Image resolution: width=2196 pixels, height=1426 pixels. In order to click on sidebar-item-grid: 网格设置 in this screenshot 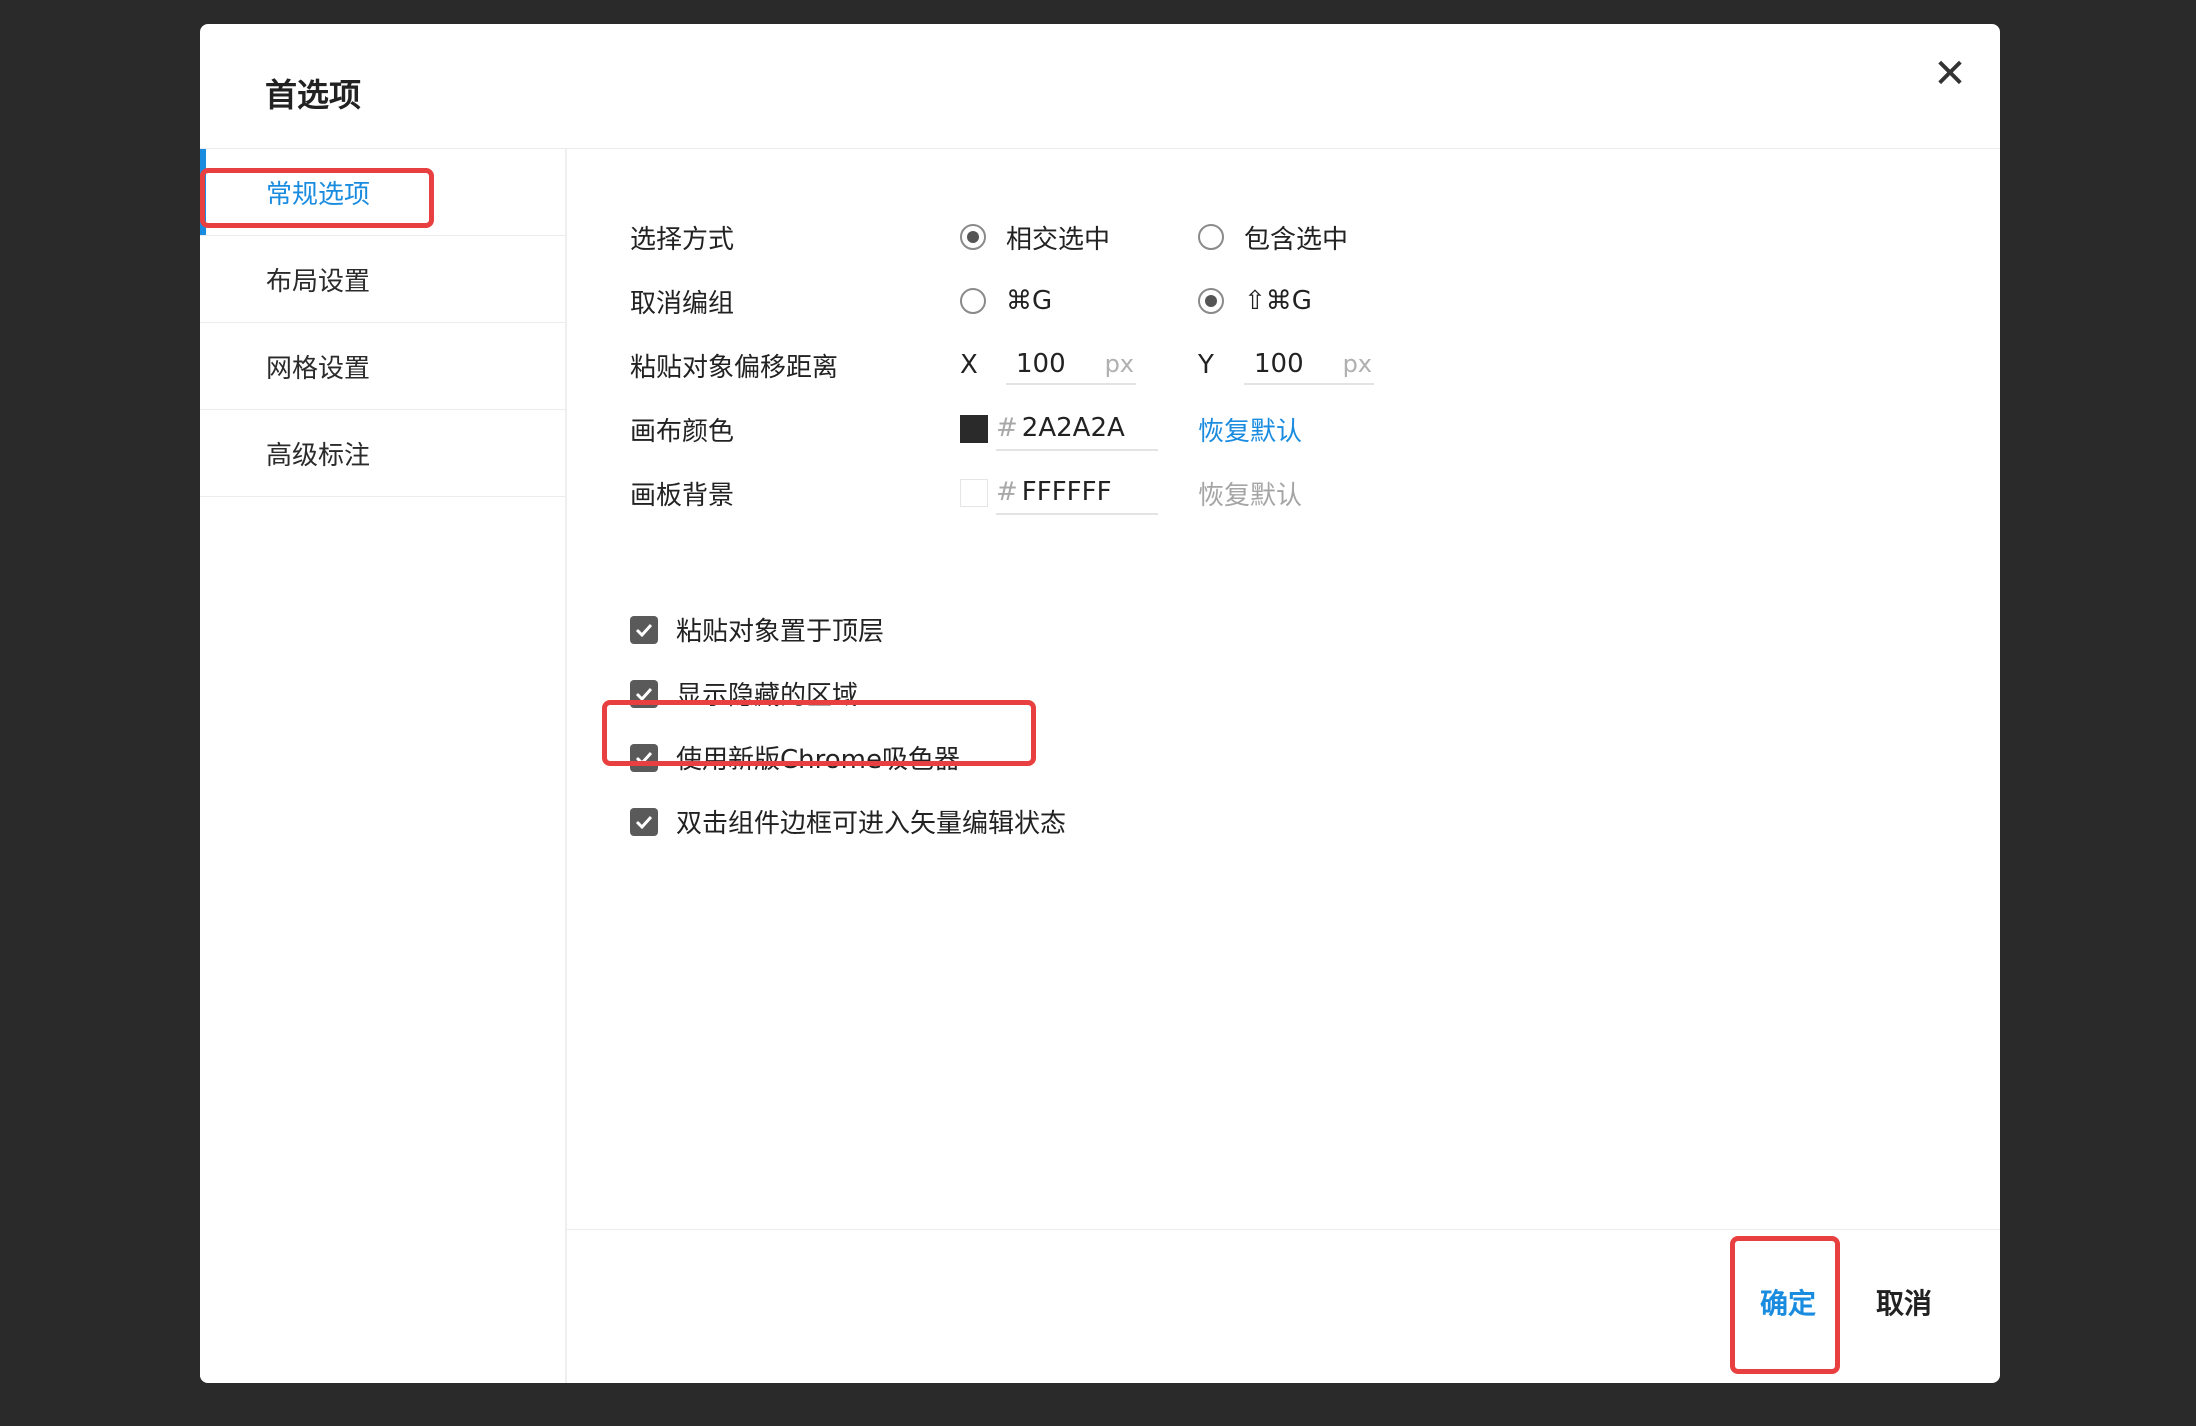, I will do `click(382, 366)`.